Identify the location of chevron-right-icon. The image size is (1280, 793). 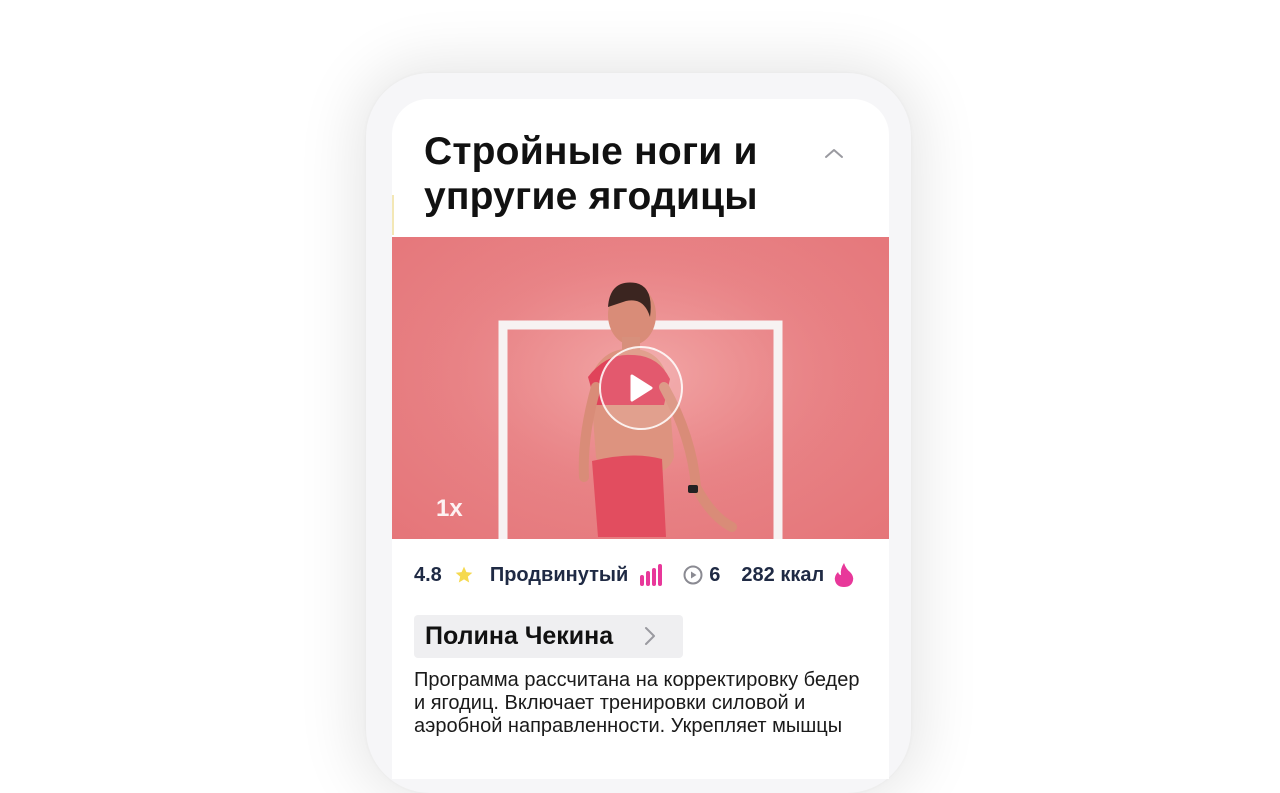
(650, 636).